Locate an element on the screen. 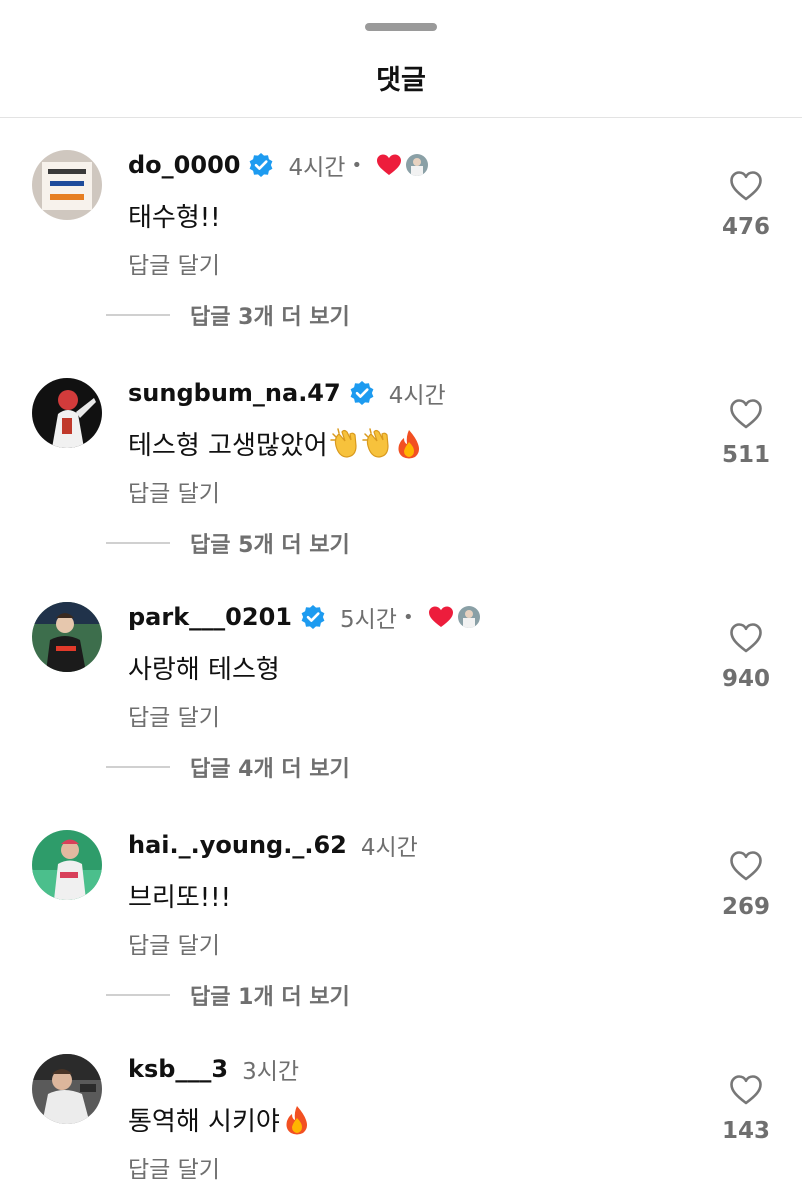  comment-text: 테스형 고생많았어 is located at coordinates (276, 443).